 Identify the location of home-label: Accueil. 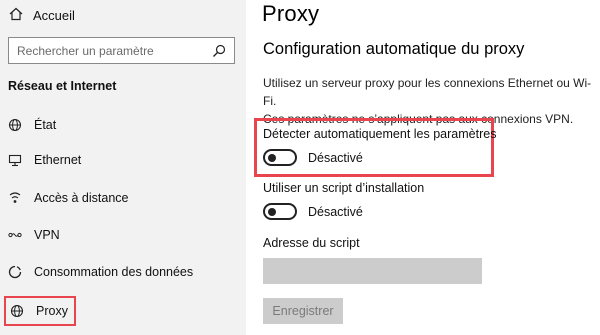
(54, 15).